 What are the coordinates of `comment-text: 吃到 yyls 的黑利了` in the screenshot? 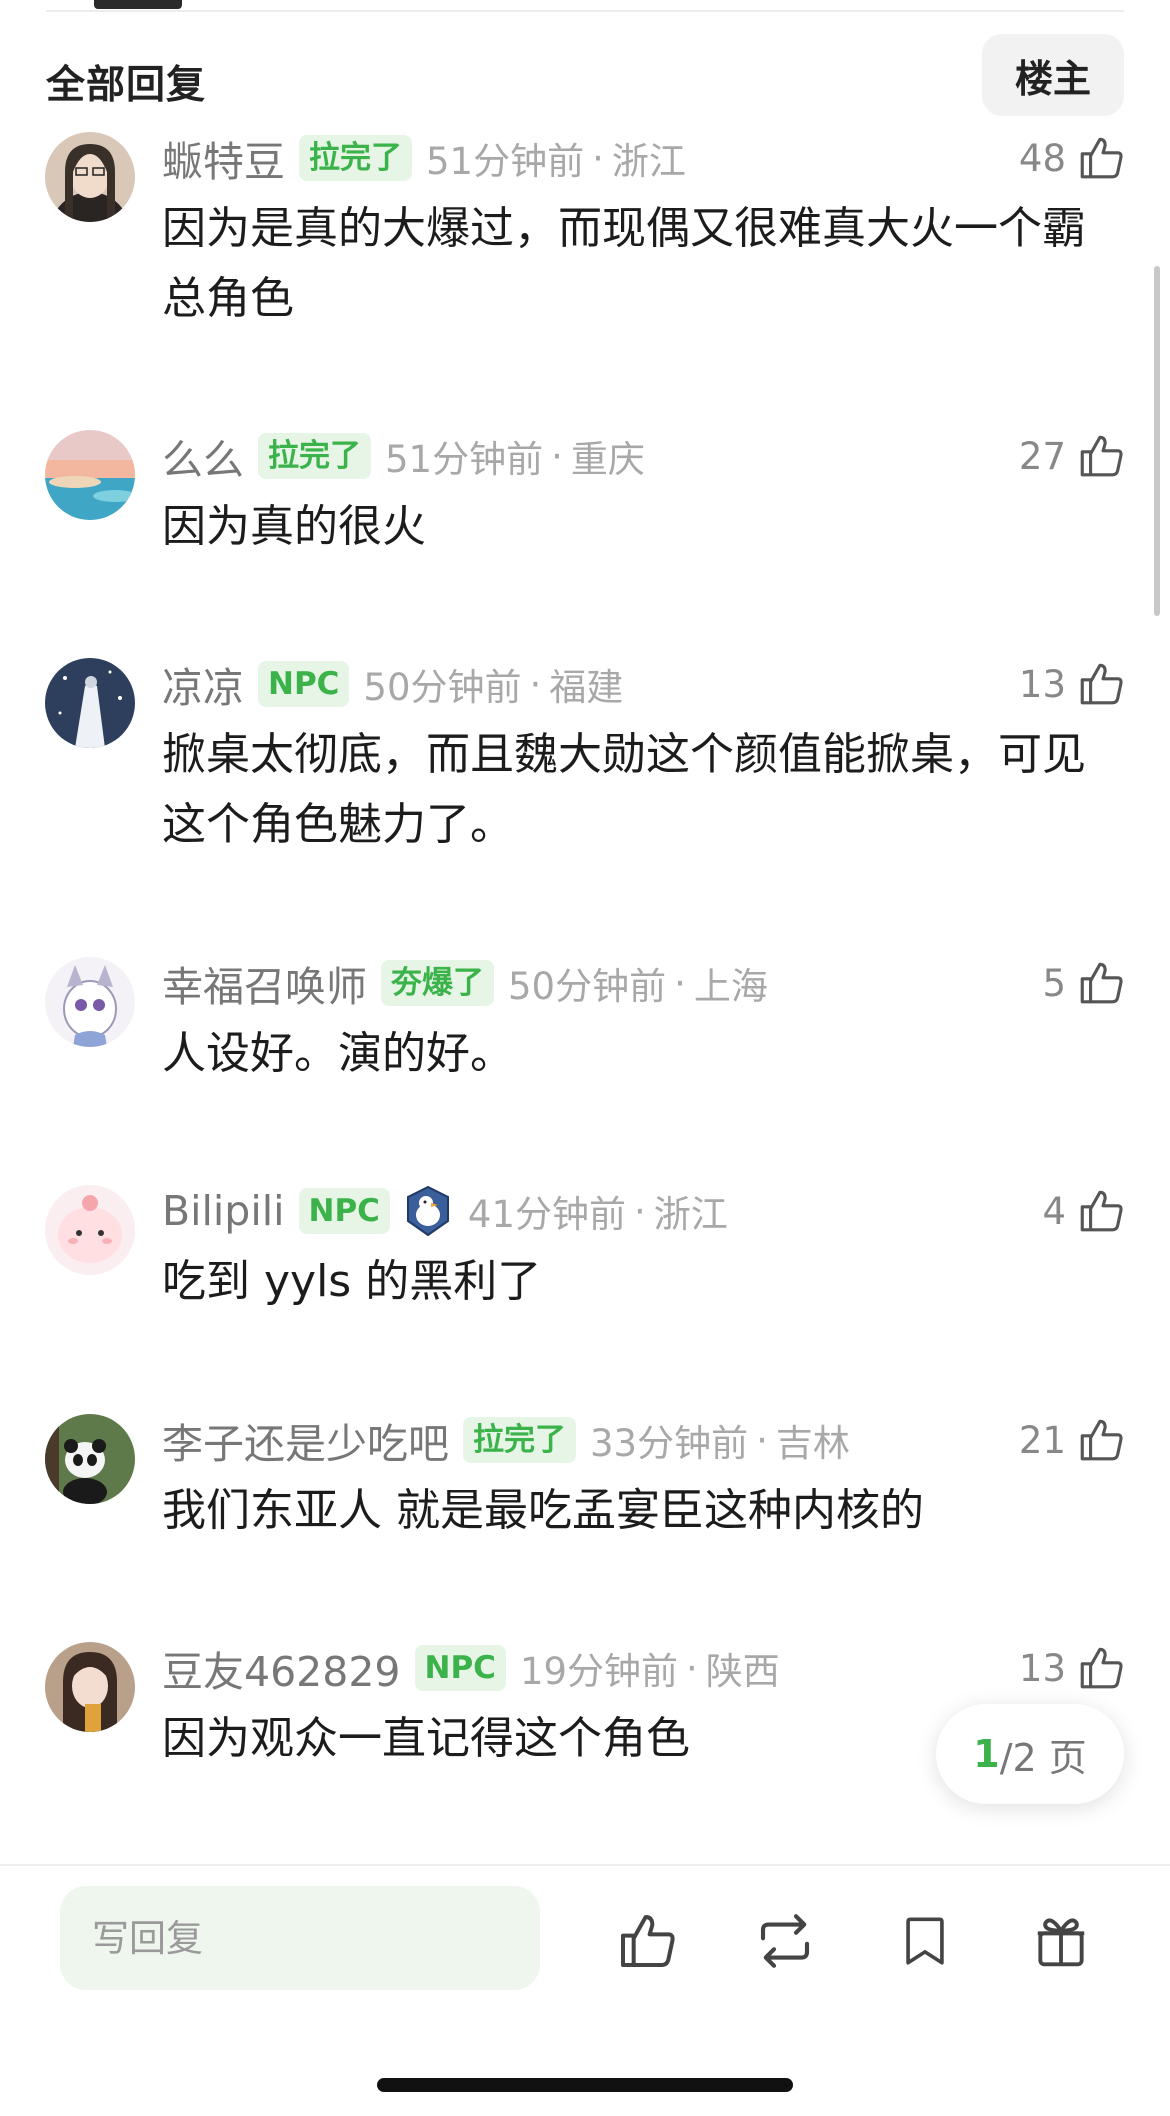 It's located at (352, 1281).